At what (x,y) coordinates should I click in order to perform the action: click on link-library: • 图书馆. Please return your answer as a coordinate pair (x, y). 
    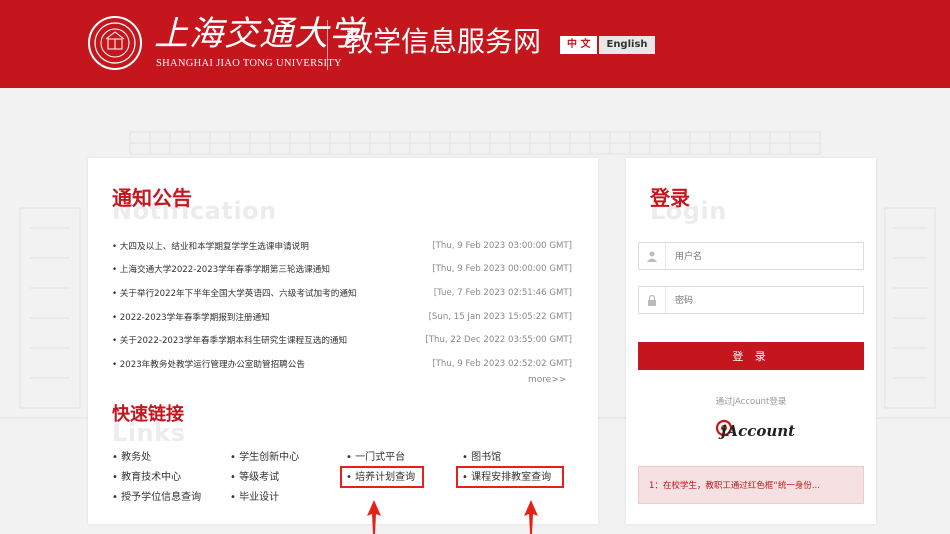
    Looking at the image, I should click on (481, 455).